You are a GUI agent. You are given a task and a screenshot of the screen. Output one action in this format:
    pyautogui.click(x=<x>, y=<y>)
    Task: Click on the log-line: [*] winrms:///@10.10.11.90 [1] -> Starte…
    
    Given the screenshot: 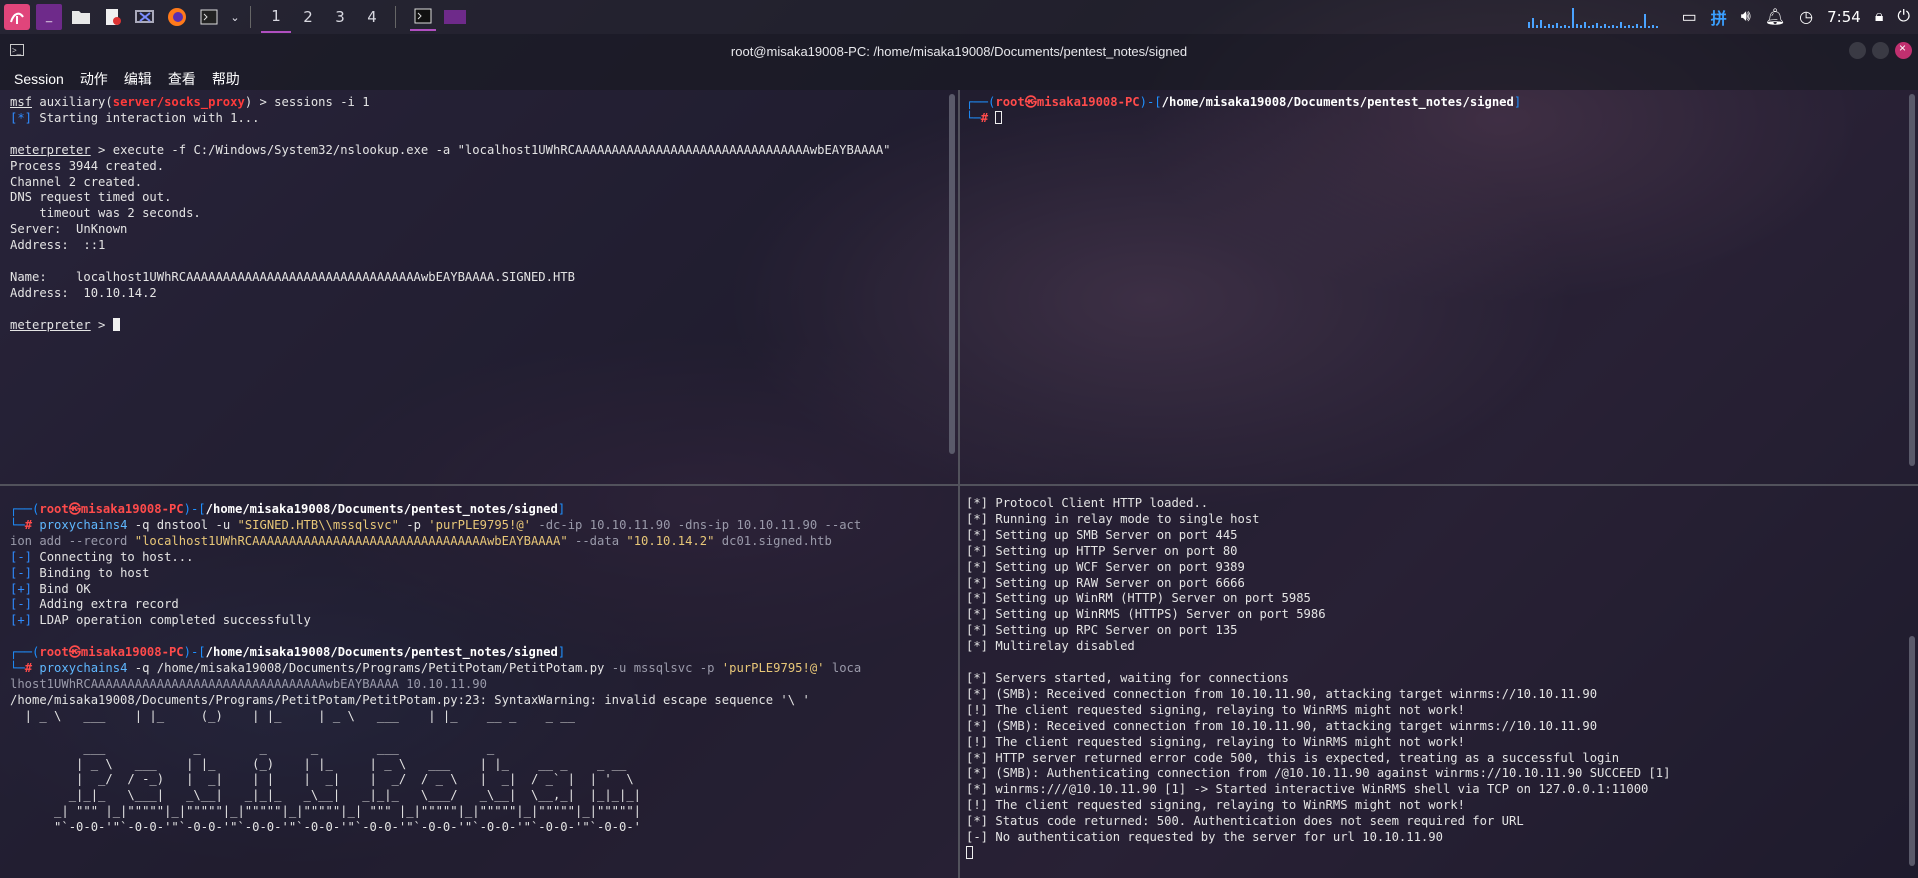 What is the action you would take?
    pyautogui.click(x=1307, y=789)
    